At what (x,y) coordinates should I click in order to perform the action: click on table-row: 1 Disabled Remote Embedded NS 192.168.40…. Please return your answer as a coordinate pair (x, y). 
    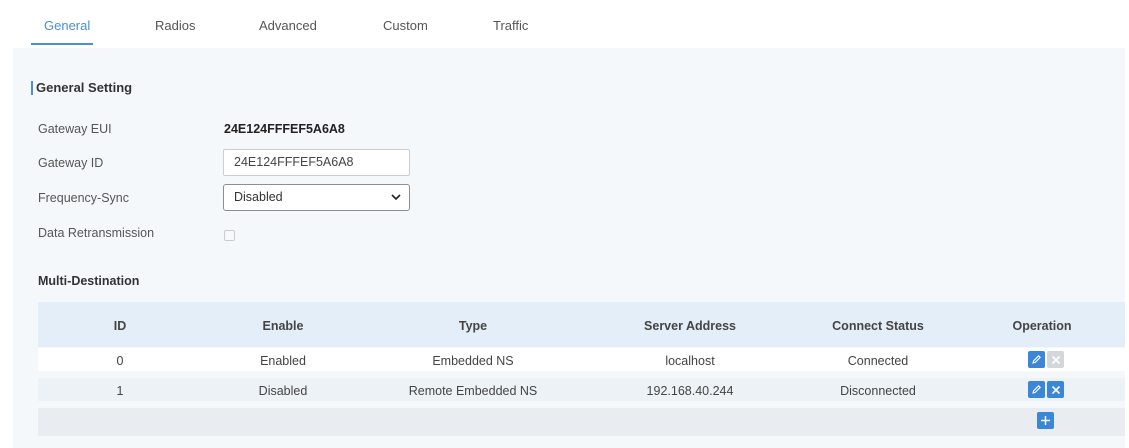
    Looking at the image, I should click on (581, 389).